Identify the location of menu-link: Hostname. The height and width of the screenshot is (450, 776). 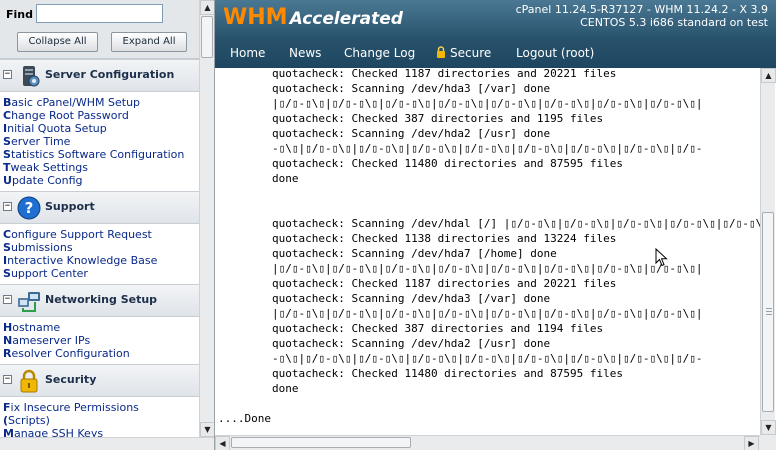
(101, 327).